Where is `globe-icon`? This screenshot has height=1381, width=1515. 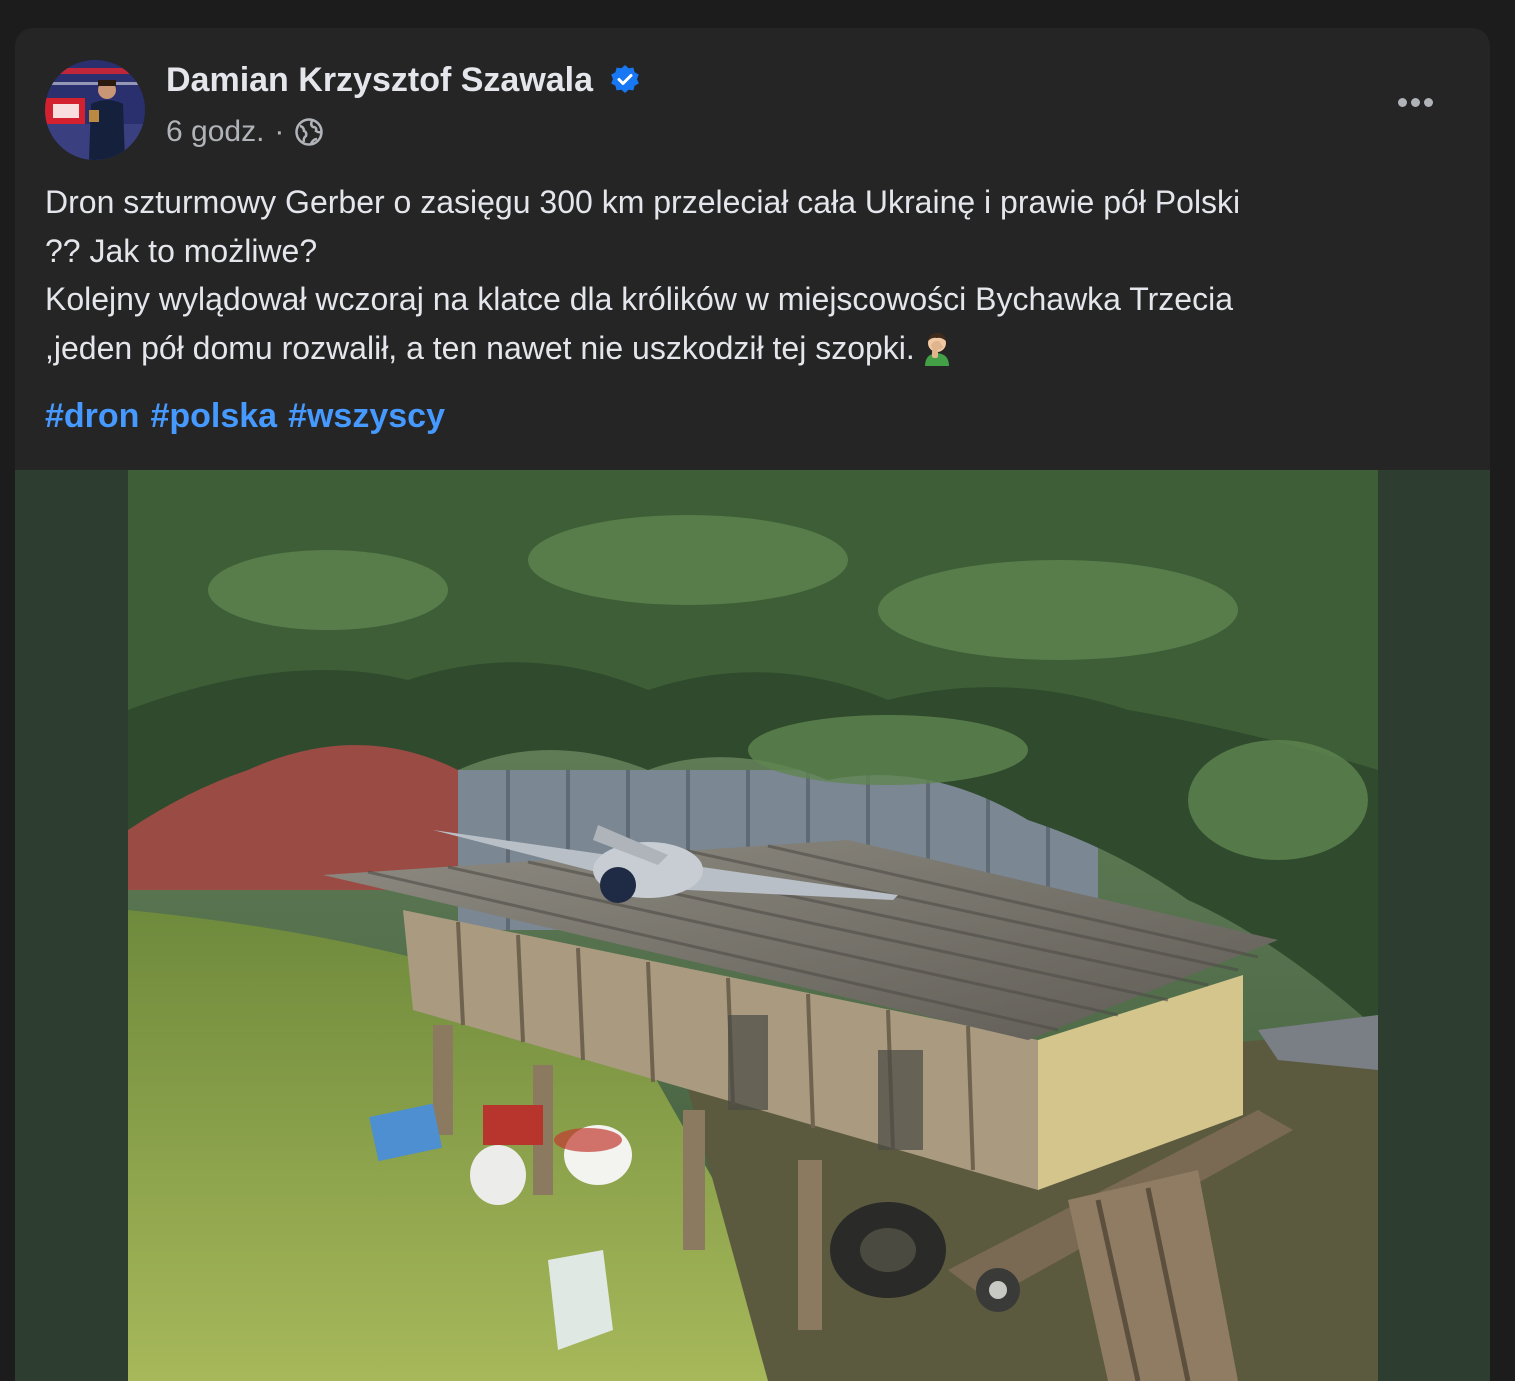
globe-icon is located at coordinates (309, 132).